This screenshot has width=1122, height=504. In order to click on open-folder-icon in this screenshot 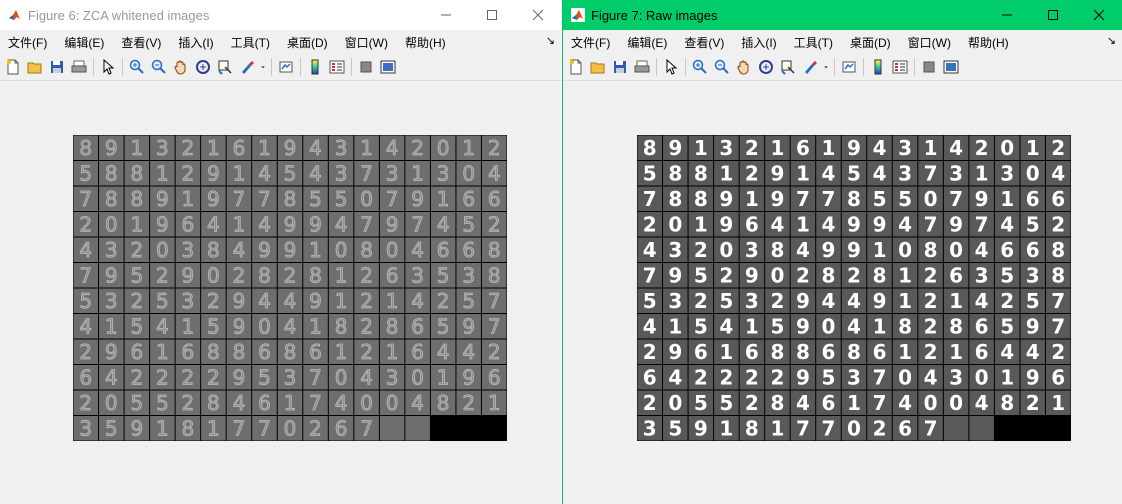, I will do `click(34, 68)`.